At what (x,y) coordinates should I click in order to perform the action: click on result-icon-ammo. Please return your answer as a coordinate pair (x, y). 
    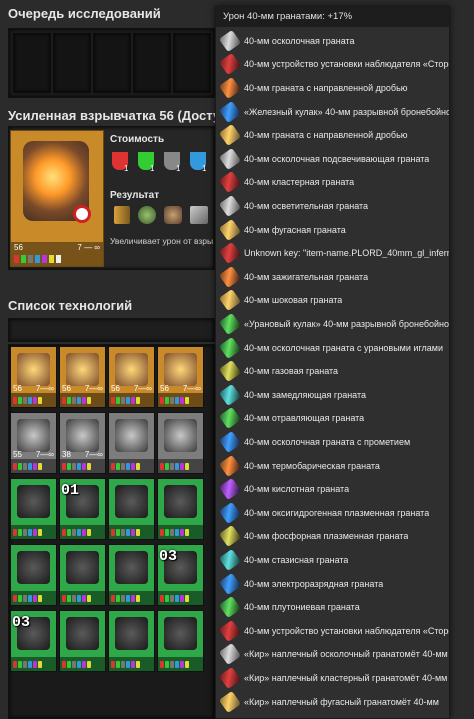
    Looking at the image, I should click on (122, 215).